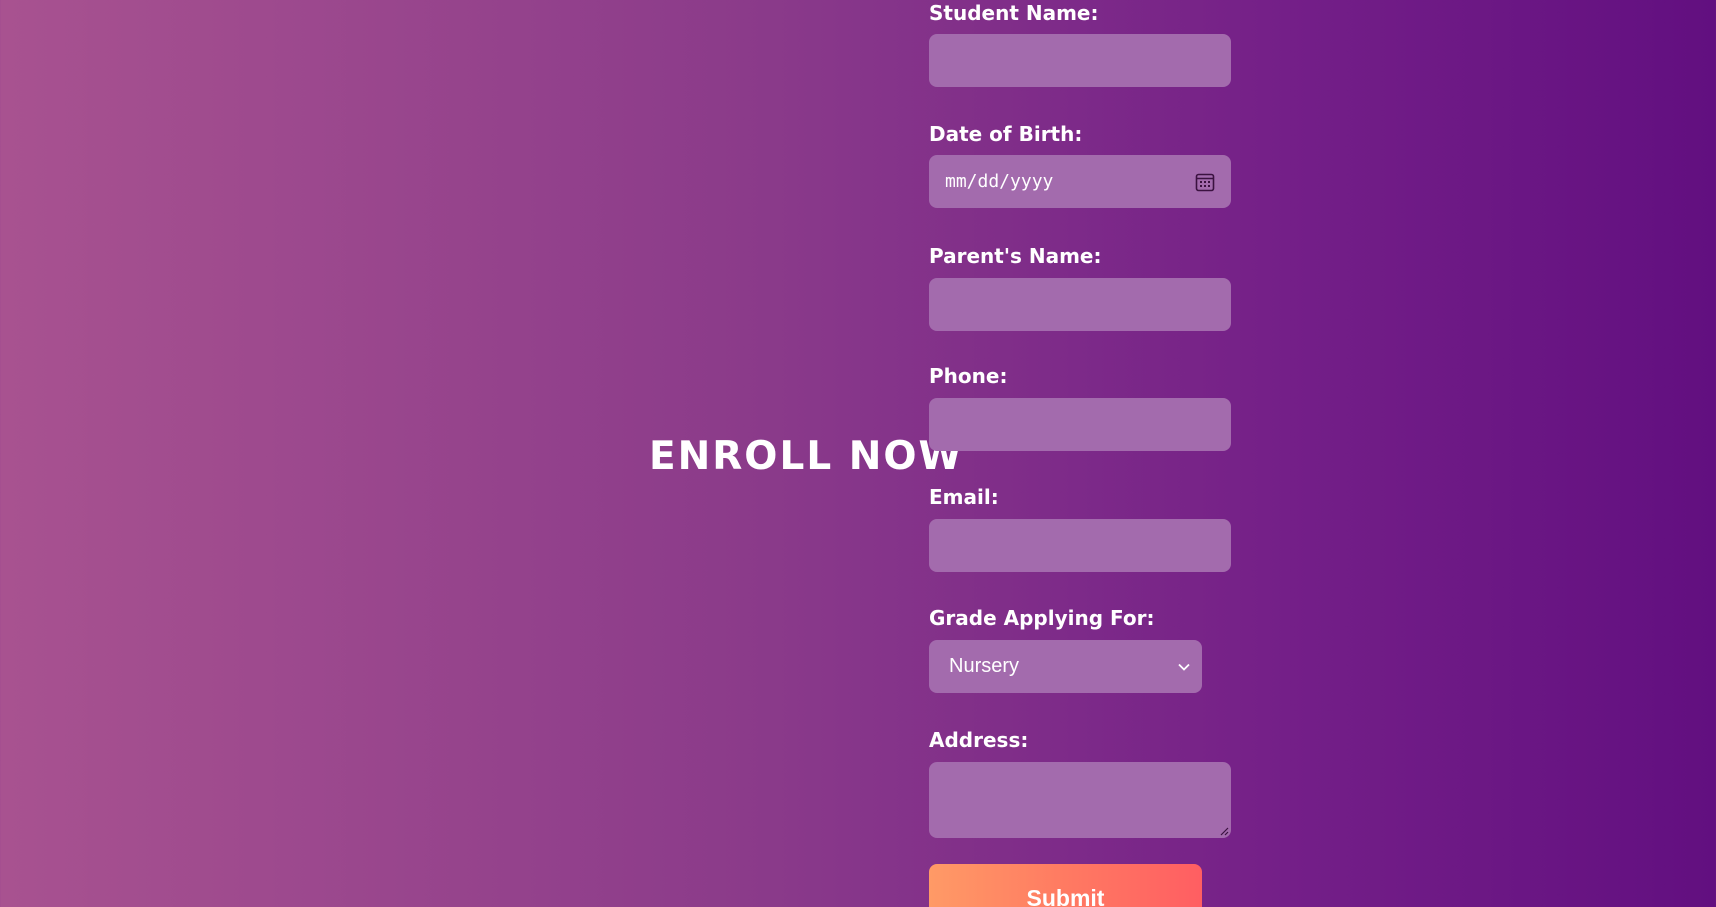  I want to click on student-name-input, so click(1080, 60).